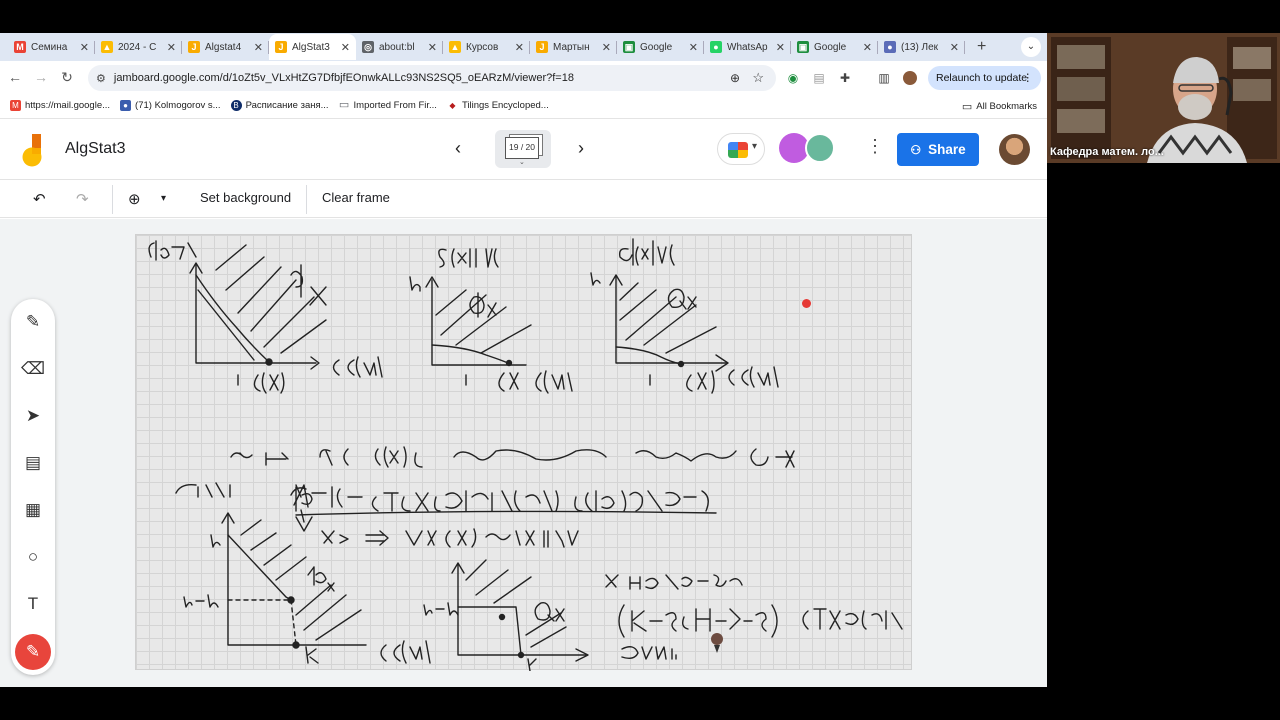 This screenshot has width=1280, height=720. Describe the element at coordinates (523, 149) in the screenshot. I see `frame-picker-button: 19 / 20 ⌄` at that location.